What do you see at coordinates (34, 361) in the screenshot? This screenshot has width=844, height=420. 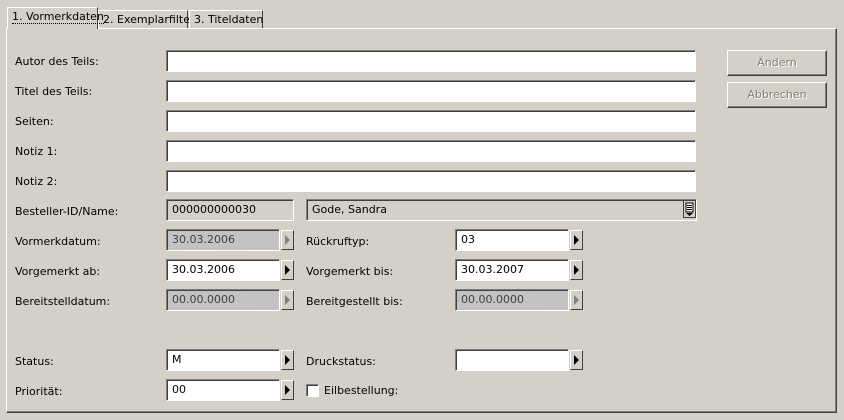 I see `status-label: Status:` at bounding box center [34, 361].